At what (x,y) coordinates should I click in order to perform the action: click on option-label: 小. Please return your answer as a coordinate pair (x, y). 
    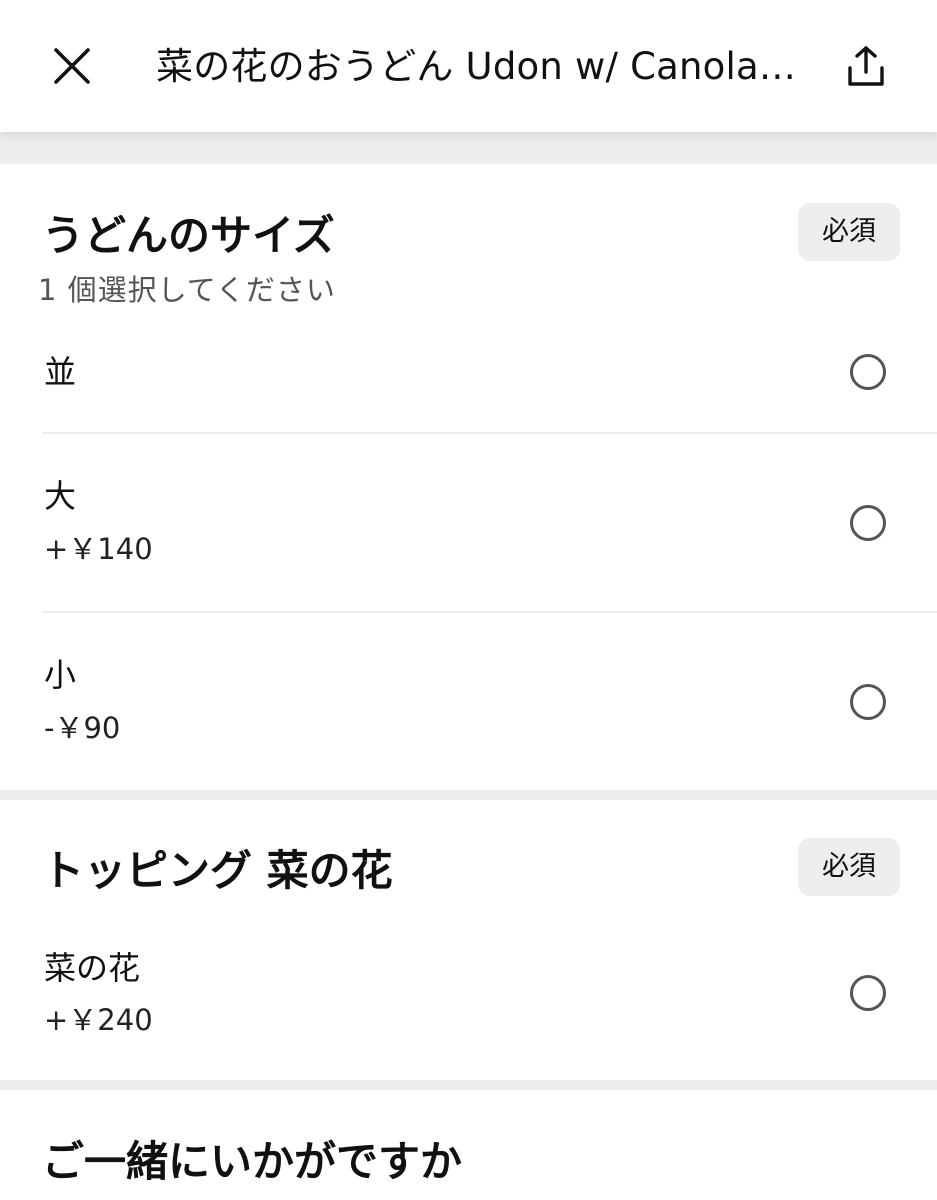
    Looking at the image, I should click on (60, 675).